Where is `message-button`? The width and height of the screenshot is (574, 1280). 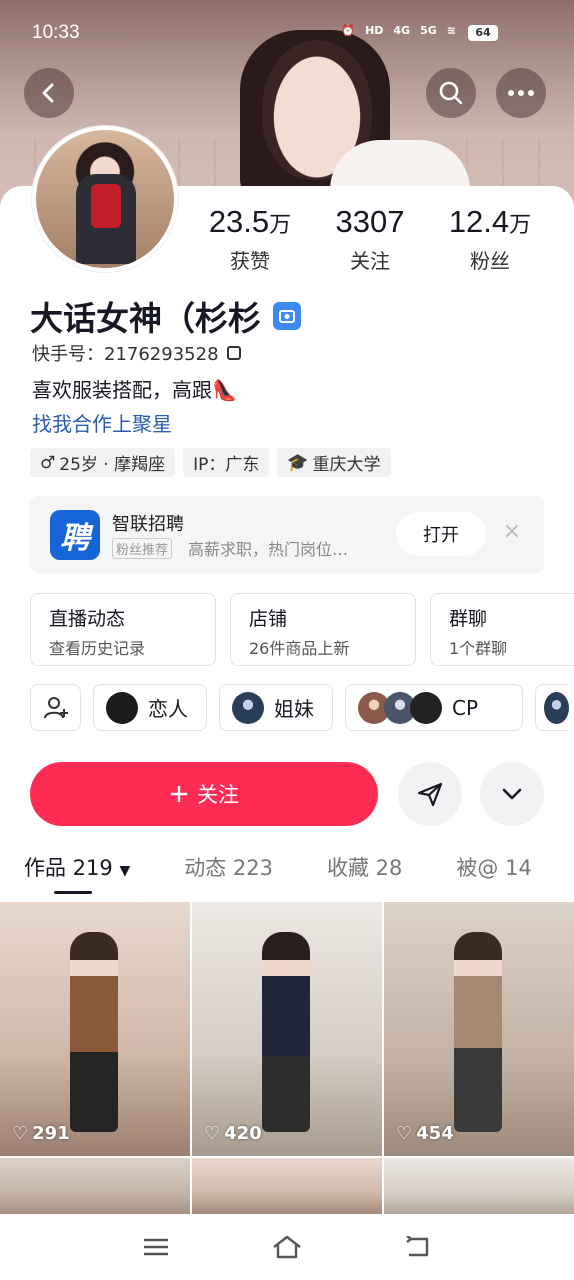 message-button is located at coordinates (430, 794).